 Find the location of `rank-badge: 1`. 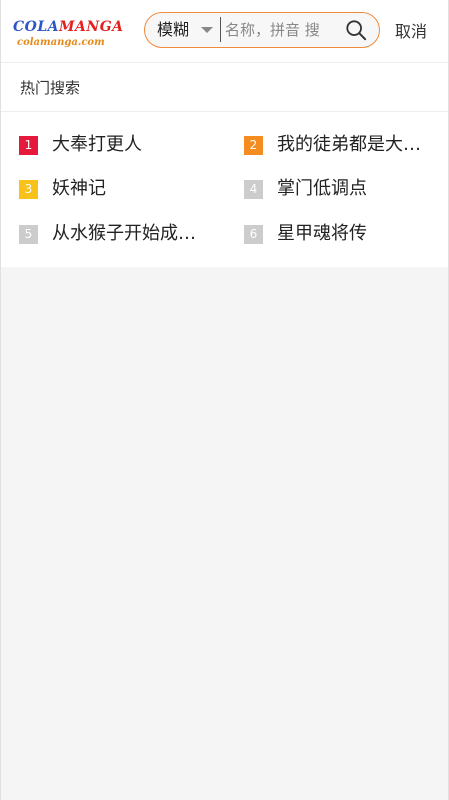

rank-badge: 1 is located at coordinates (28, 145).